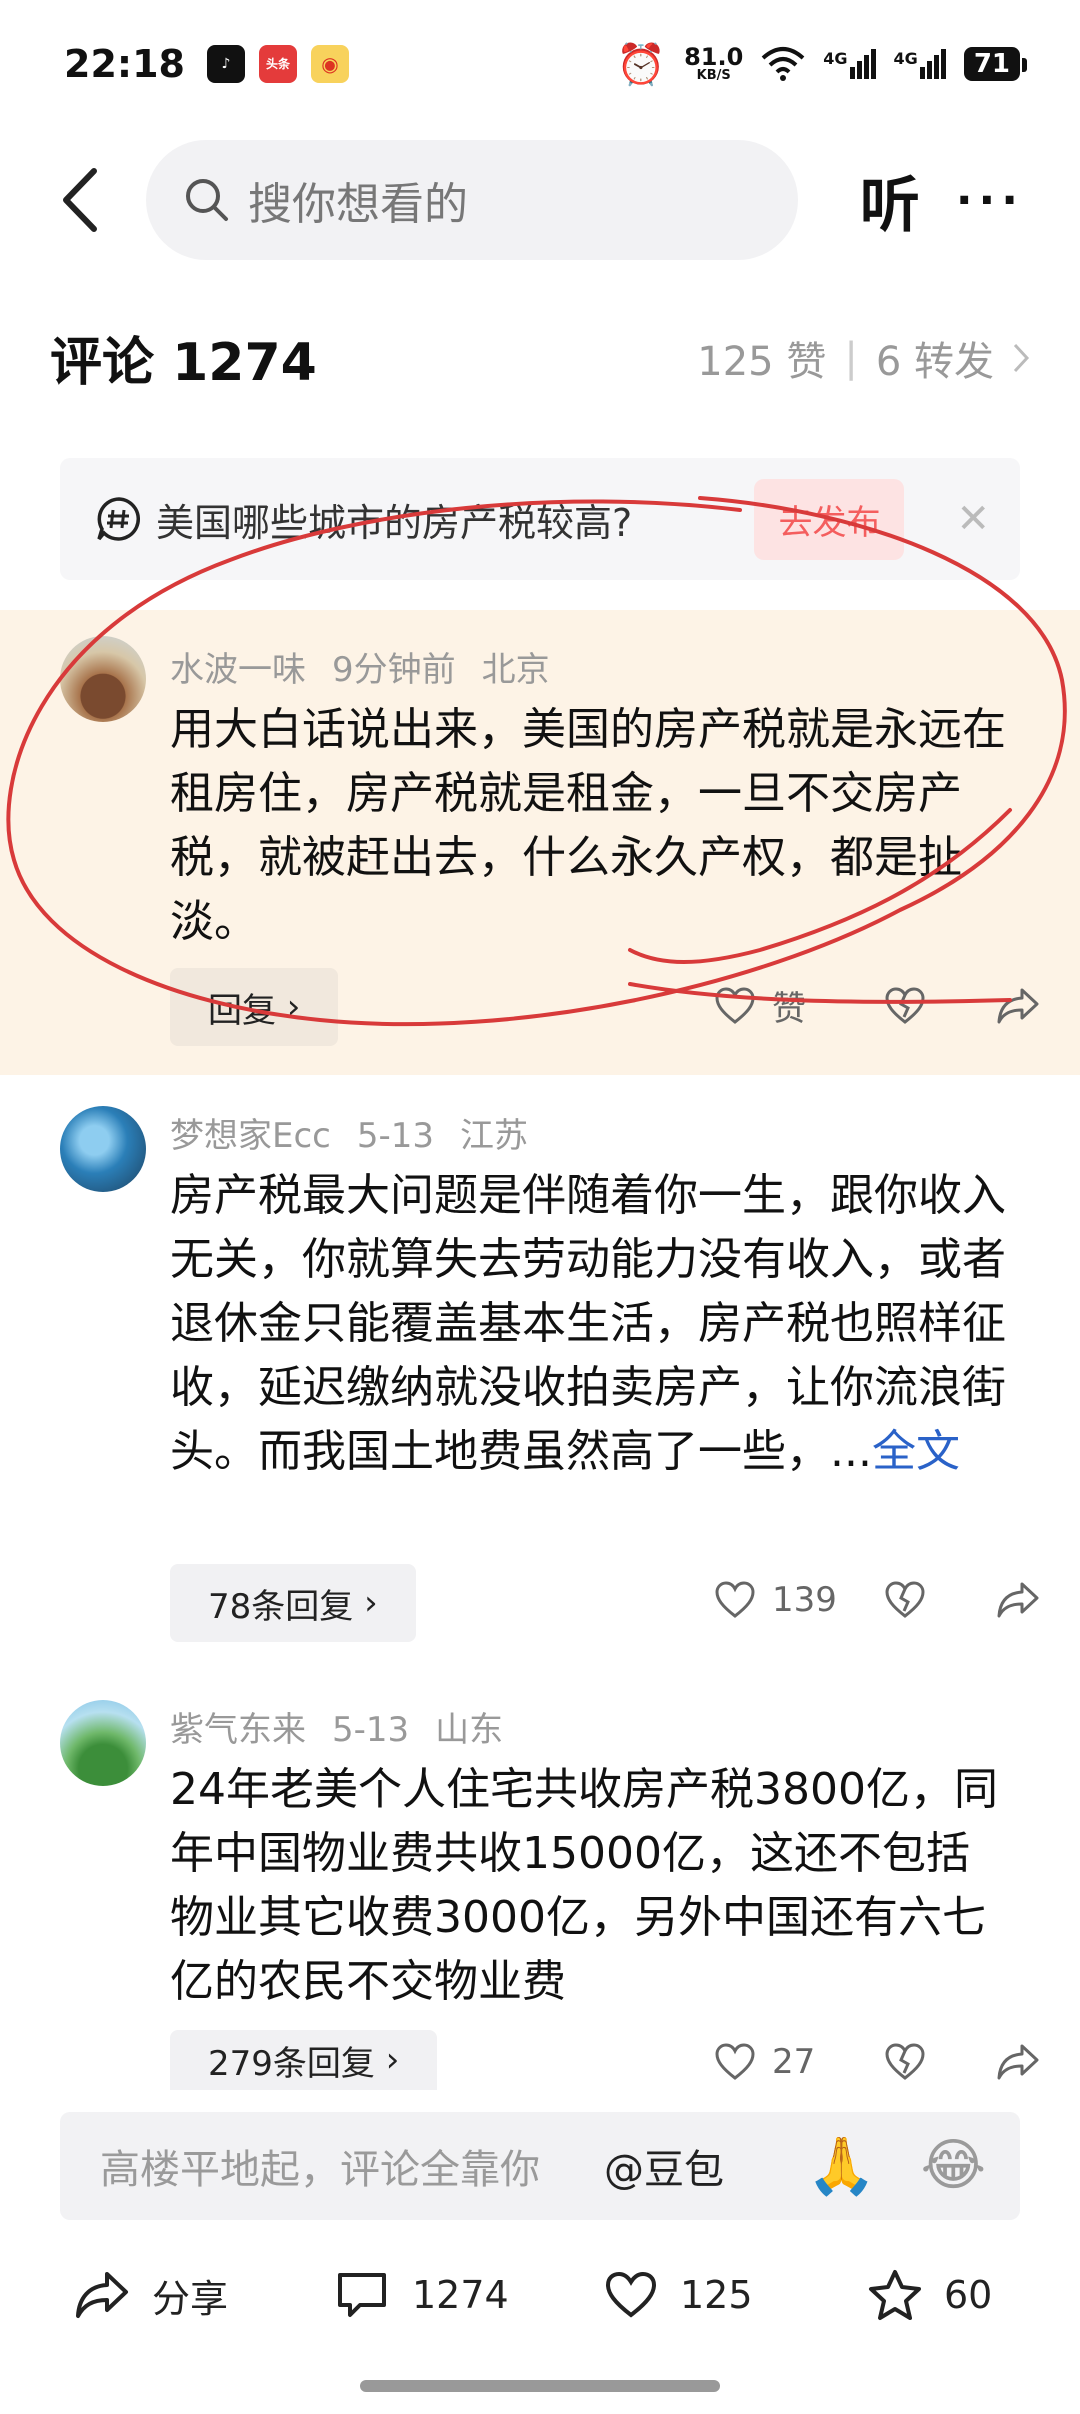 The height and width of the screenshot is (2414, 1080). I want to click on chevron-left-icon, so click(80, 200).